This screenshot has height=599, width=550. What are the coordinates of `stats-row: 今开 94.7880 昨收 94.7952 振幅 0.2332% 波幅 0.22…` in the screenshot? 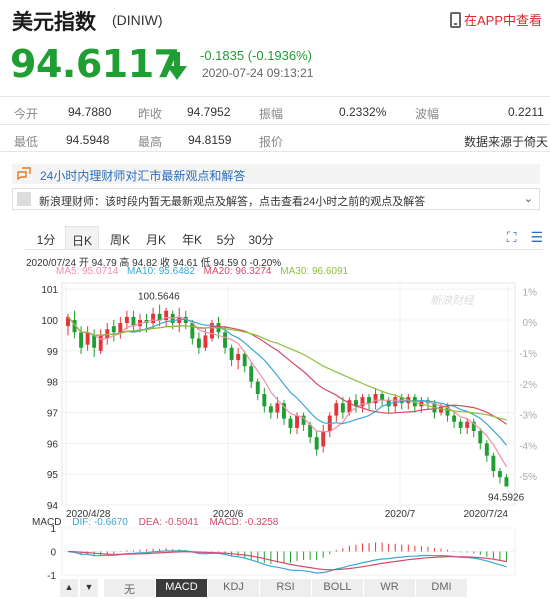 It's located at (275, 110).